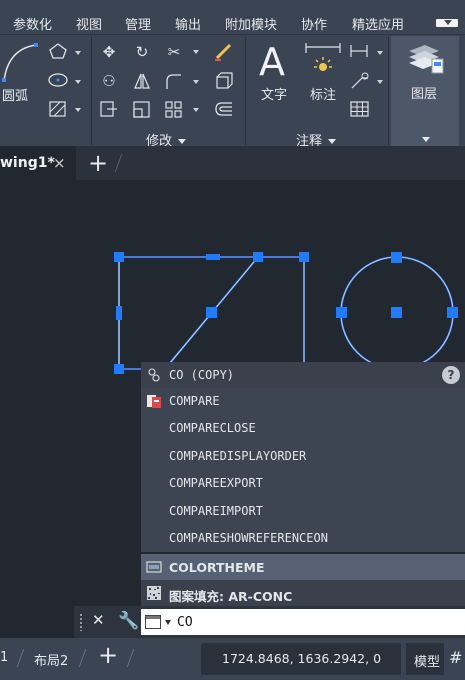 The height and width of the screenshot is (680, 465). Describe the element at coordinates (303, 401) in the screenshot. I see `autocomplete-item: COMPARE` at that location.